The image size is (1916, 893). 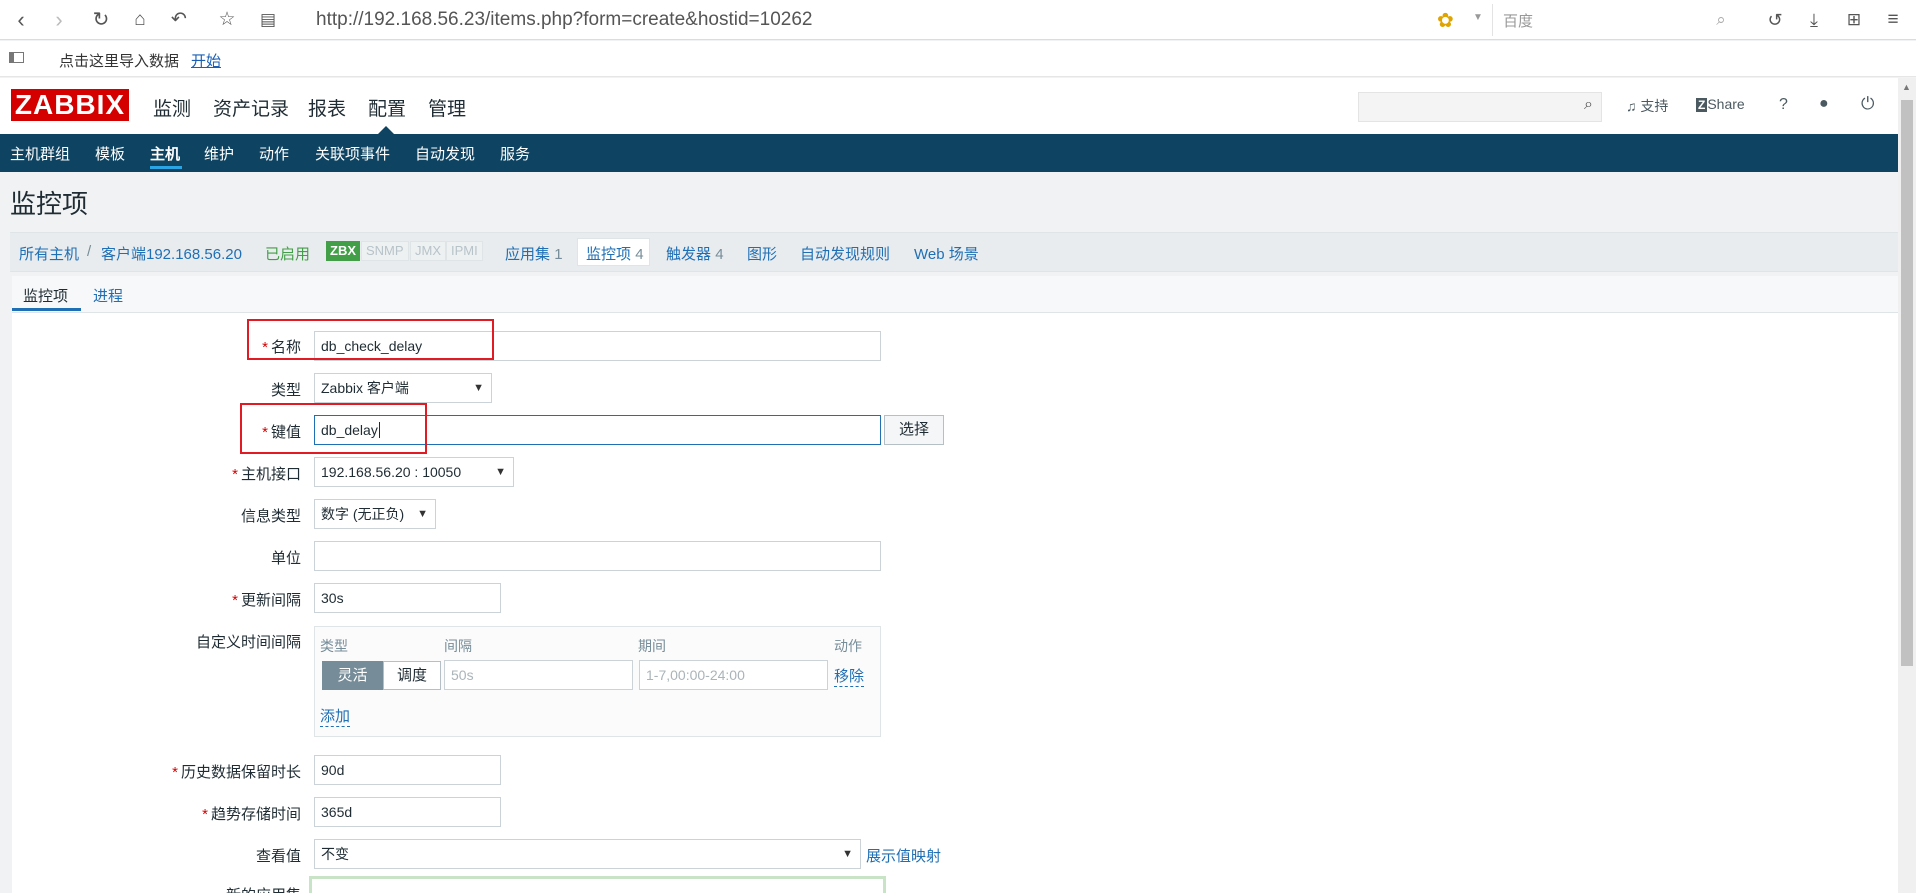 I want to click on custom-col-type: 类型, so click(x=334, y=646).